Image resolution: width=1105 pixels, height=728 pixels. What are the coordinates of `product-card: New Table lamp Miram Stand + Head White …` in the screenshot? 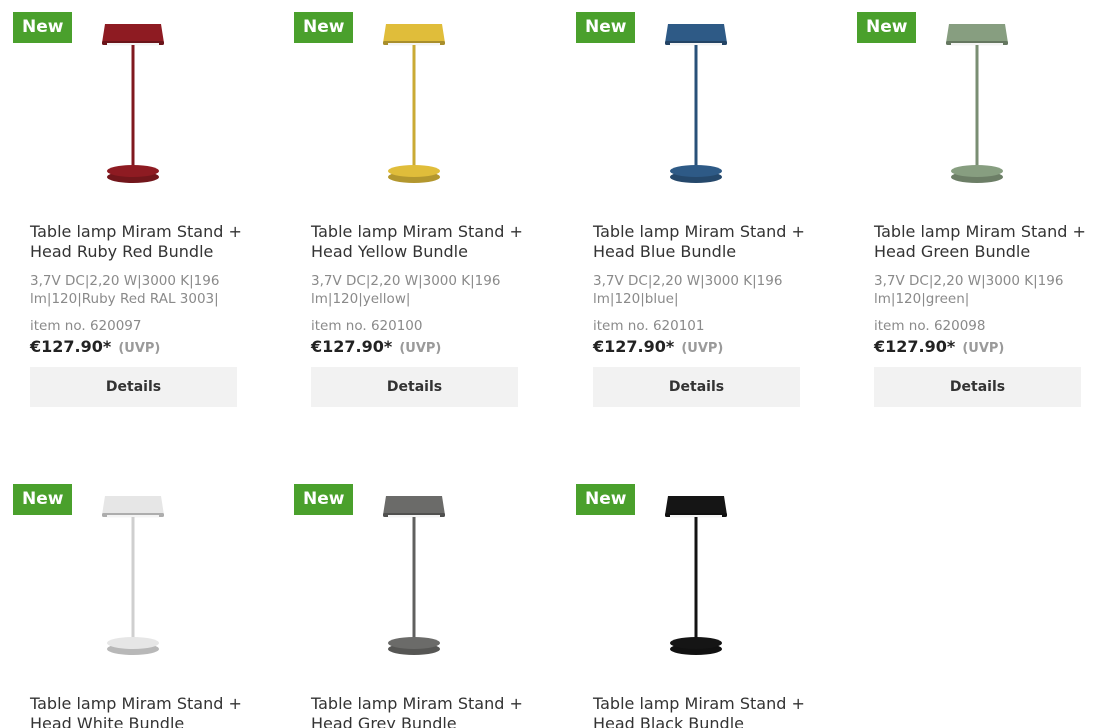 It's located at (144, 606).